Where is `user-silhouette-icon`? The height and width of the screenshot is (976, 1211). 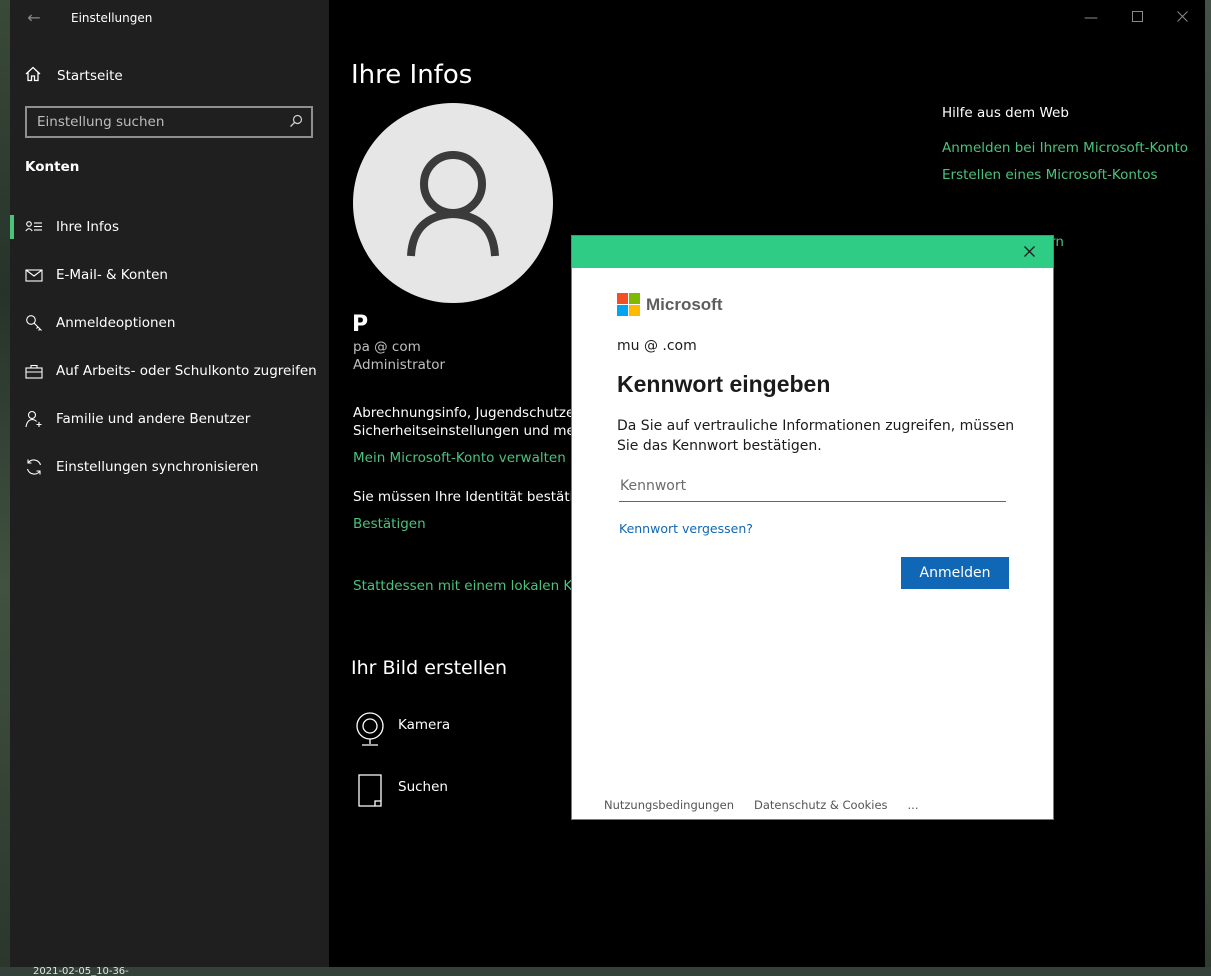
user-silhouette-icon is located at coordinates (453, 204).